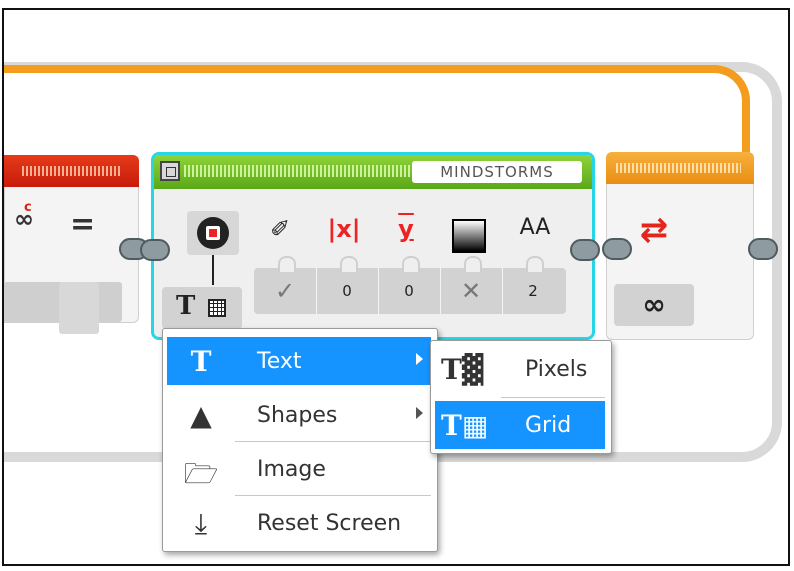 The height and width of the screenshot is (571, 794). I want to click on param-row: ✓ 0 0 ✕ 2, so click(410, 285).